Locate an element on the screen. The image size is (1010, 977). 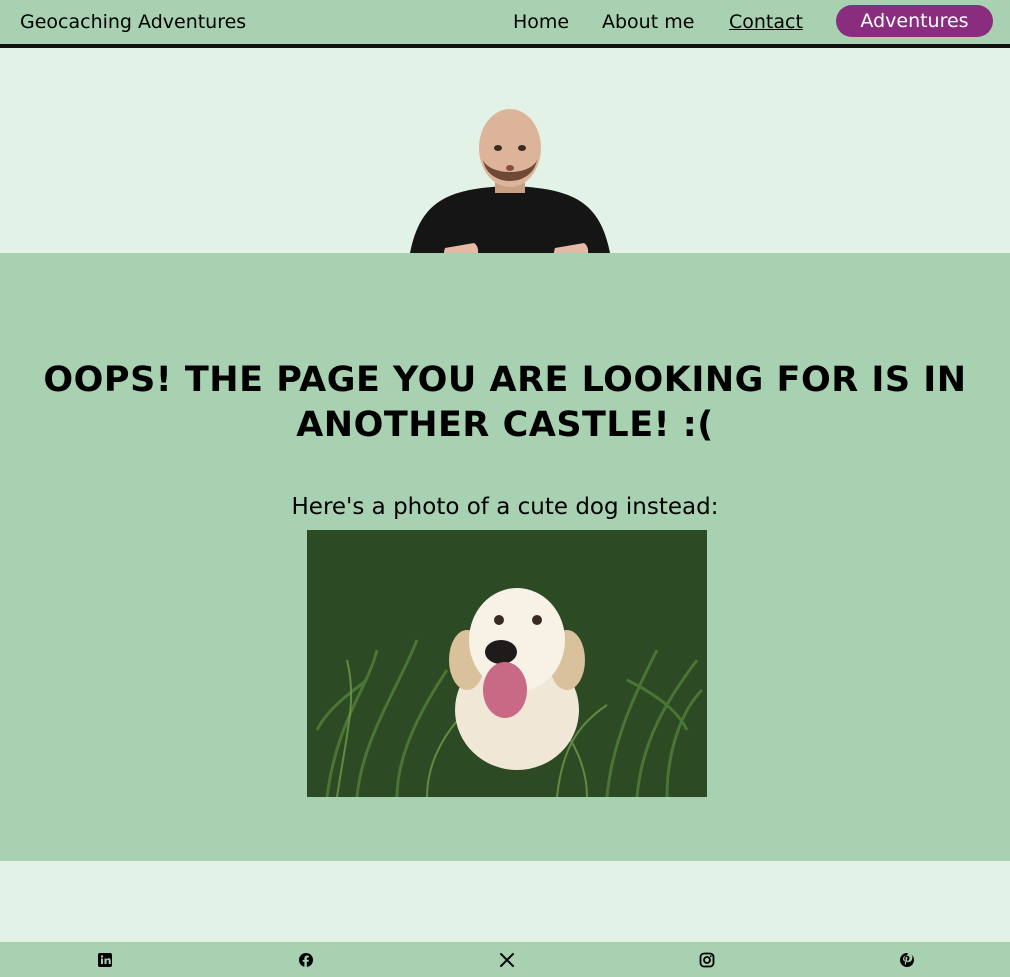
nav-contact-link: Contact is located at coordinates (766, 22).